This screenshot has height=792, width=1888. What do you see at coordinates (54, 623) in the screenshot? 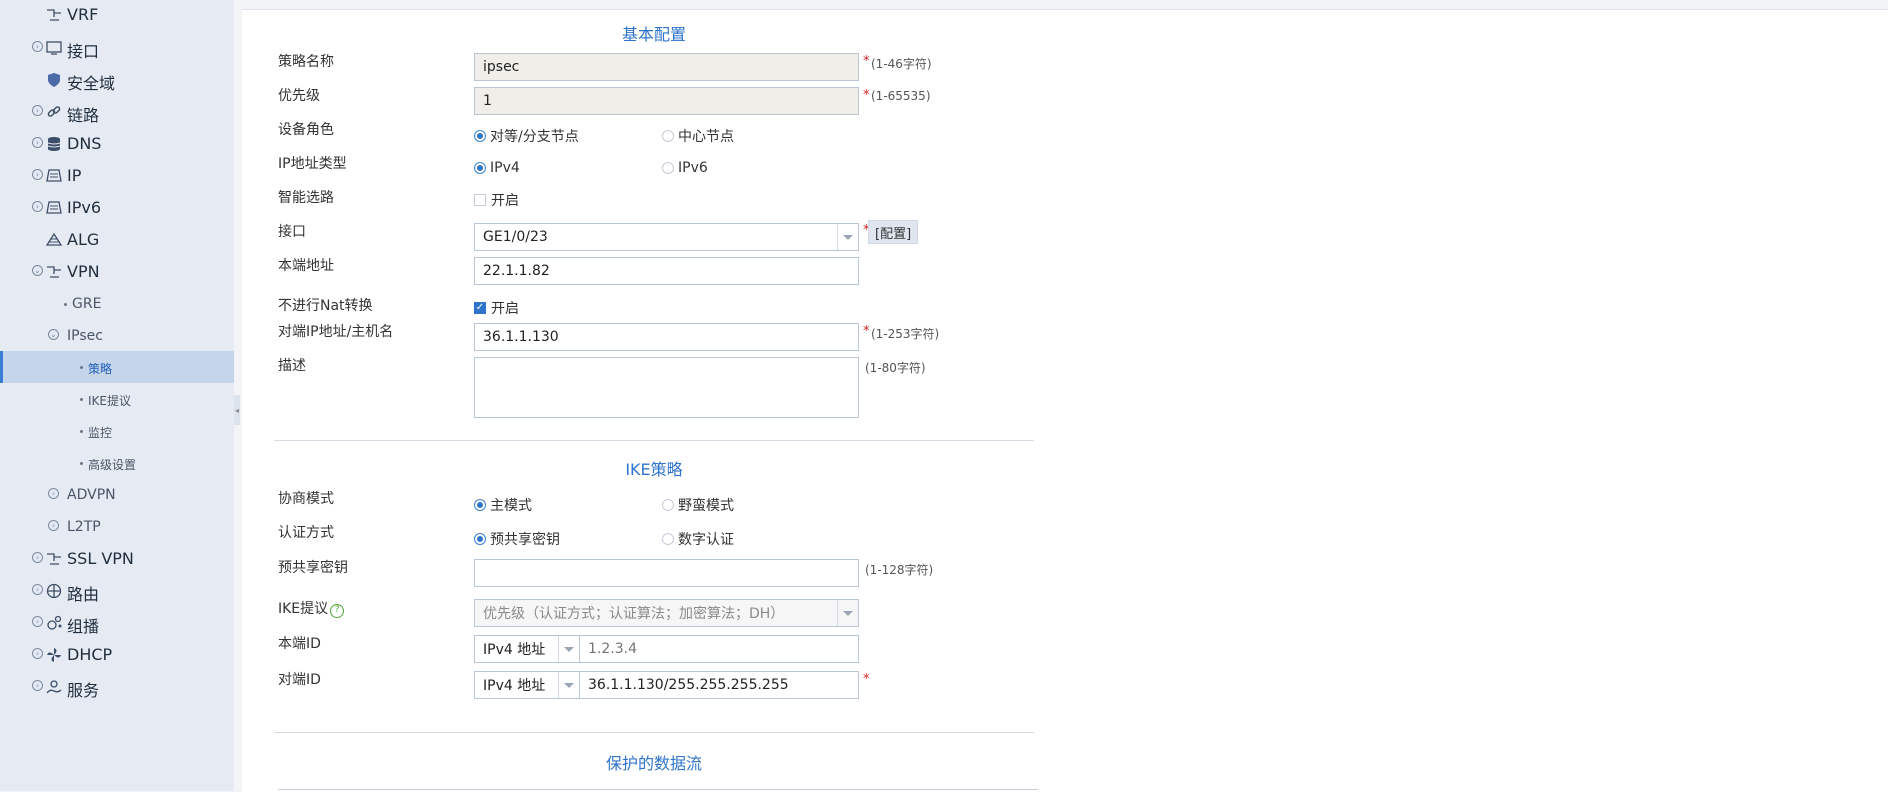
I see `multicast-icon` at bounding box center [54, 623].